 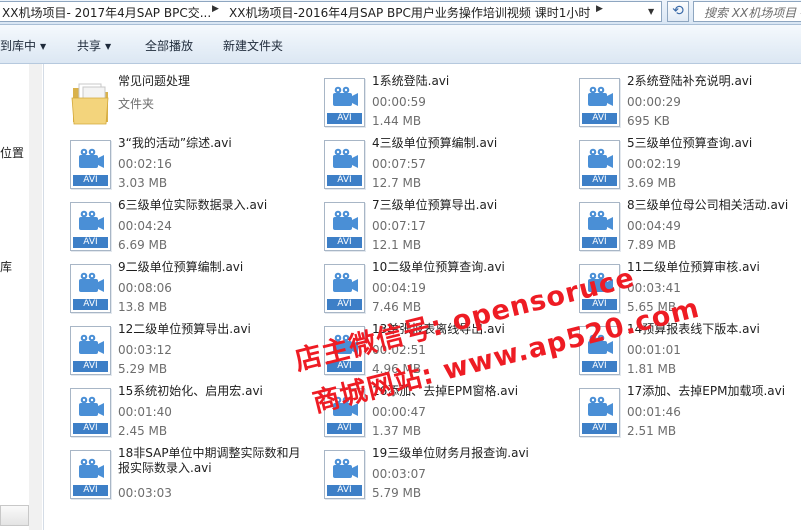 I want to click on folder-item: 常见问题处理 文件夹, so click(x=164, y=97).